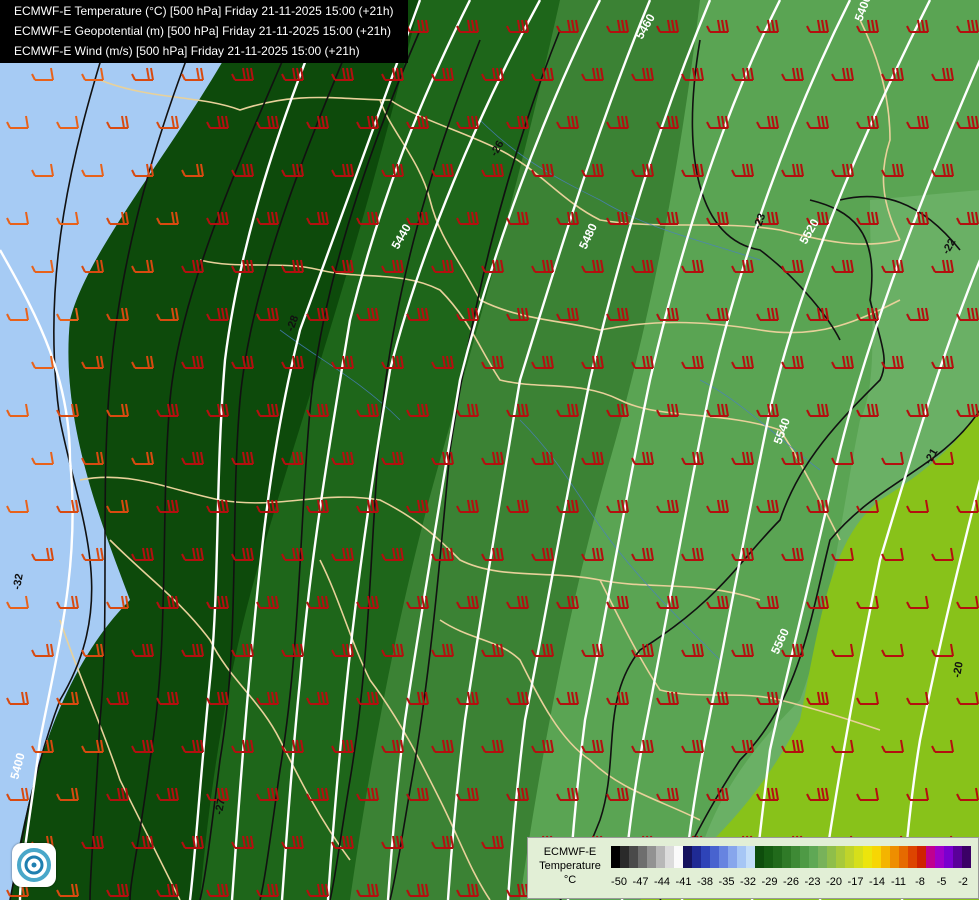 The height and width of the screenshot is (900, 979). I want to click on legend-tick-label: -23, so click(812, 882).